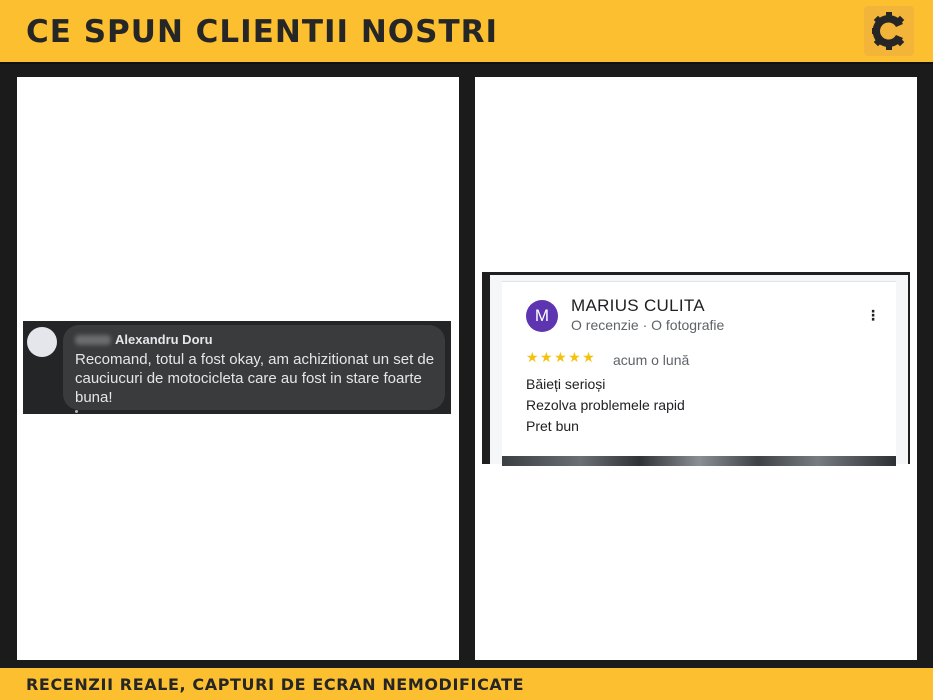 The height and width of the screenshot is (700, 933). I want to click on comment-action-dot, so click(76, 411).